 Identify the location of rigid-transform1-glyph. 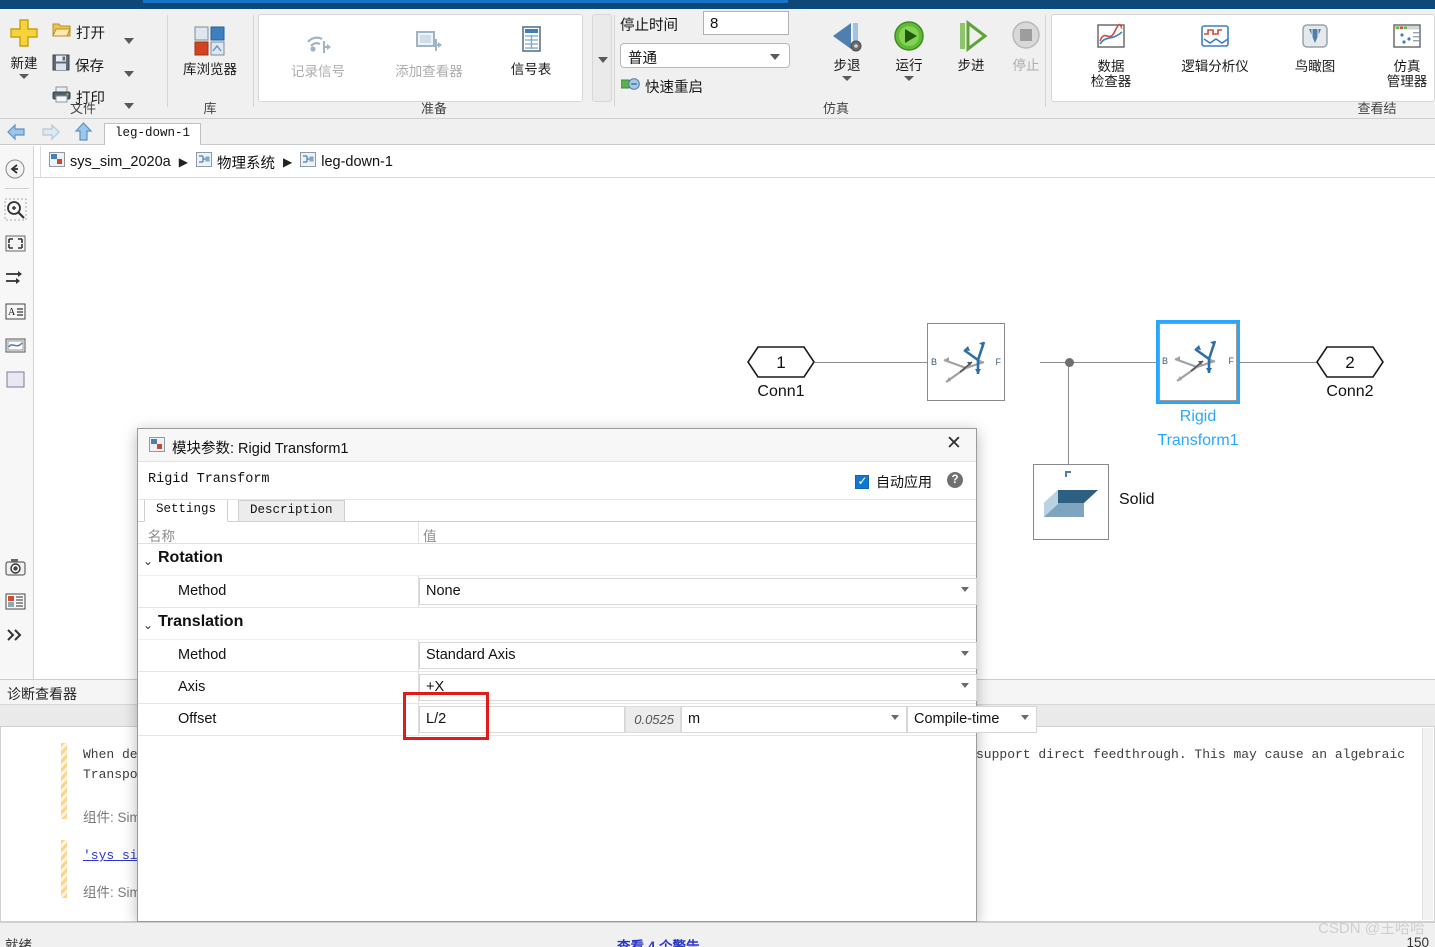
(1195, 361).